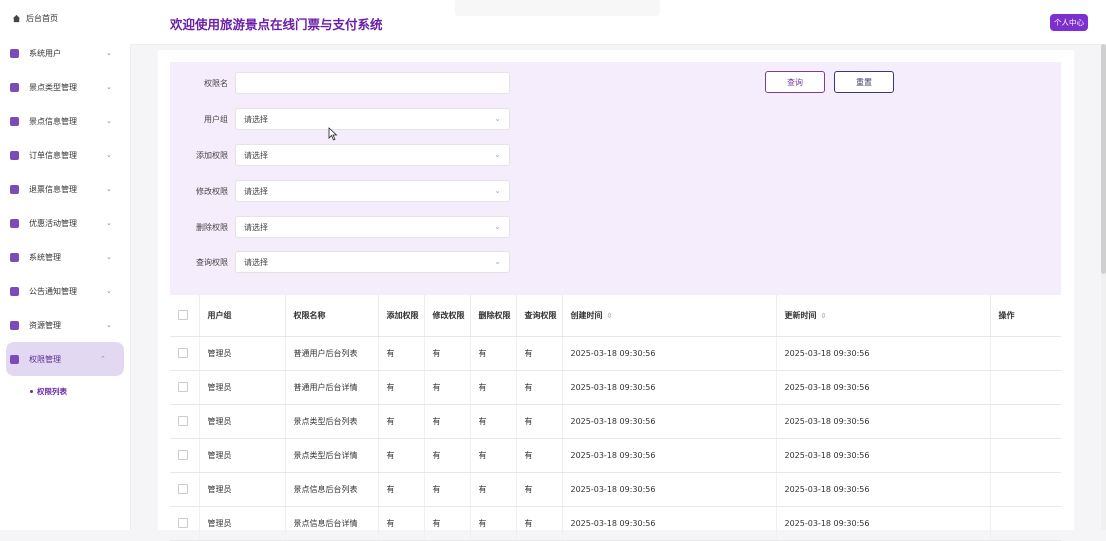 The width and height of the screenshot is (1106, 541). I want to click on table-cell: 景点类型后台详情, so click(332, 455).